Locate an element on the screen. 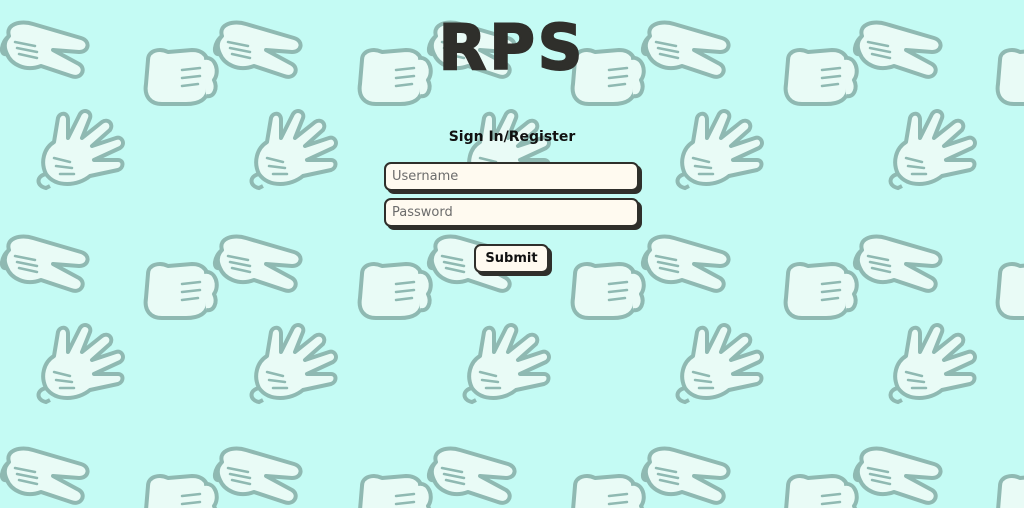  password-input is located at coordinates (511, 212).